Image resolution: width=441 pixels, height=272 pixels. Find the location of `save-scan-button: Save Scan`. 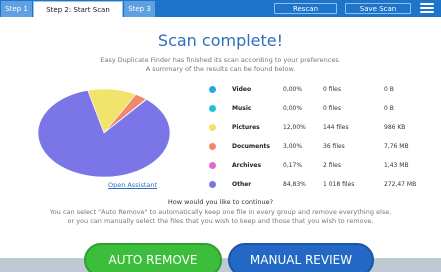

save-scan-button: Save Scan is located at coordinates (378, 8).